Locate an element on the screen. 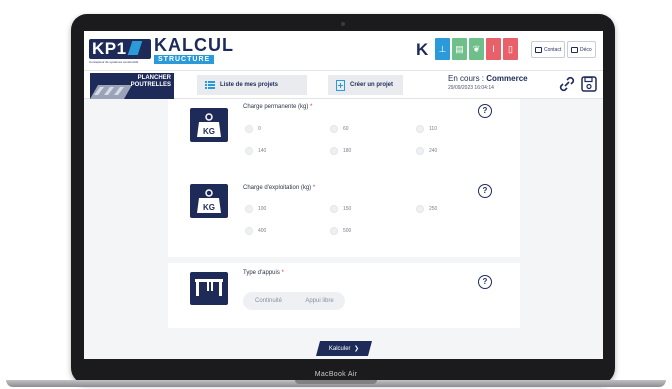 This screenshot has width=672, height=389. logout-button: Déco is located at coordinates (581, 49).